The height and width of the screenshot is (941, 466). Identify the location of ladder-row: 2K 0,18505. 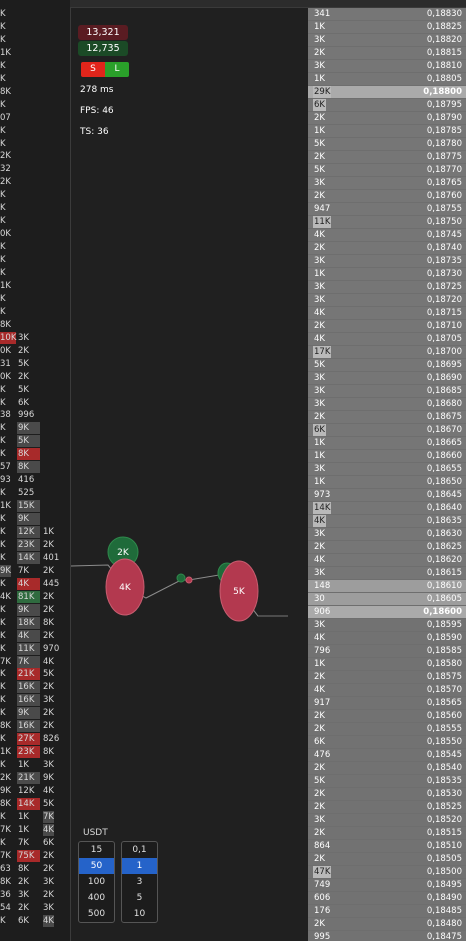
(387, 859).